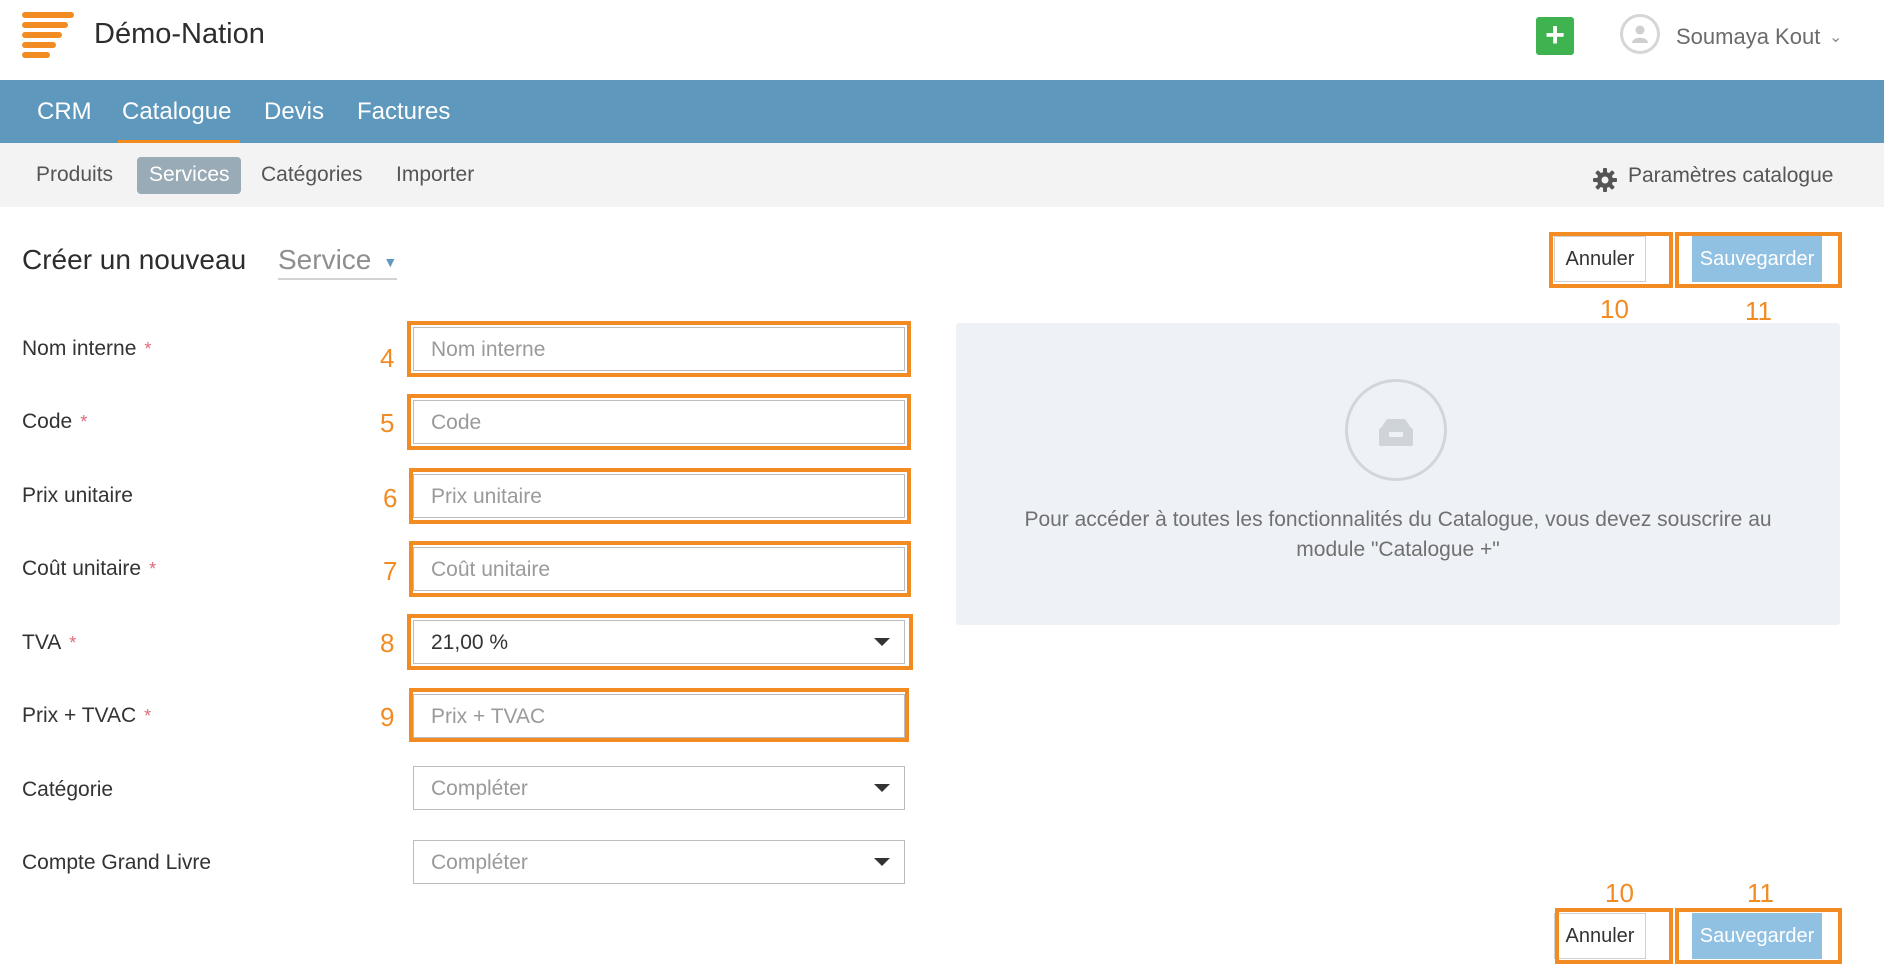 This screenshot has width=1884, height=980. I want to click on label-cout-unitaire: Coût unitaire *, so click(89, 568).